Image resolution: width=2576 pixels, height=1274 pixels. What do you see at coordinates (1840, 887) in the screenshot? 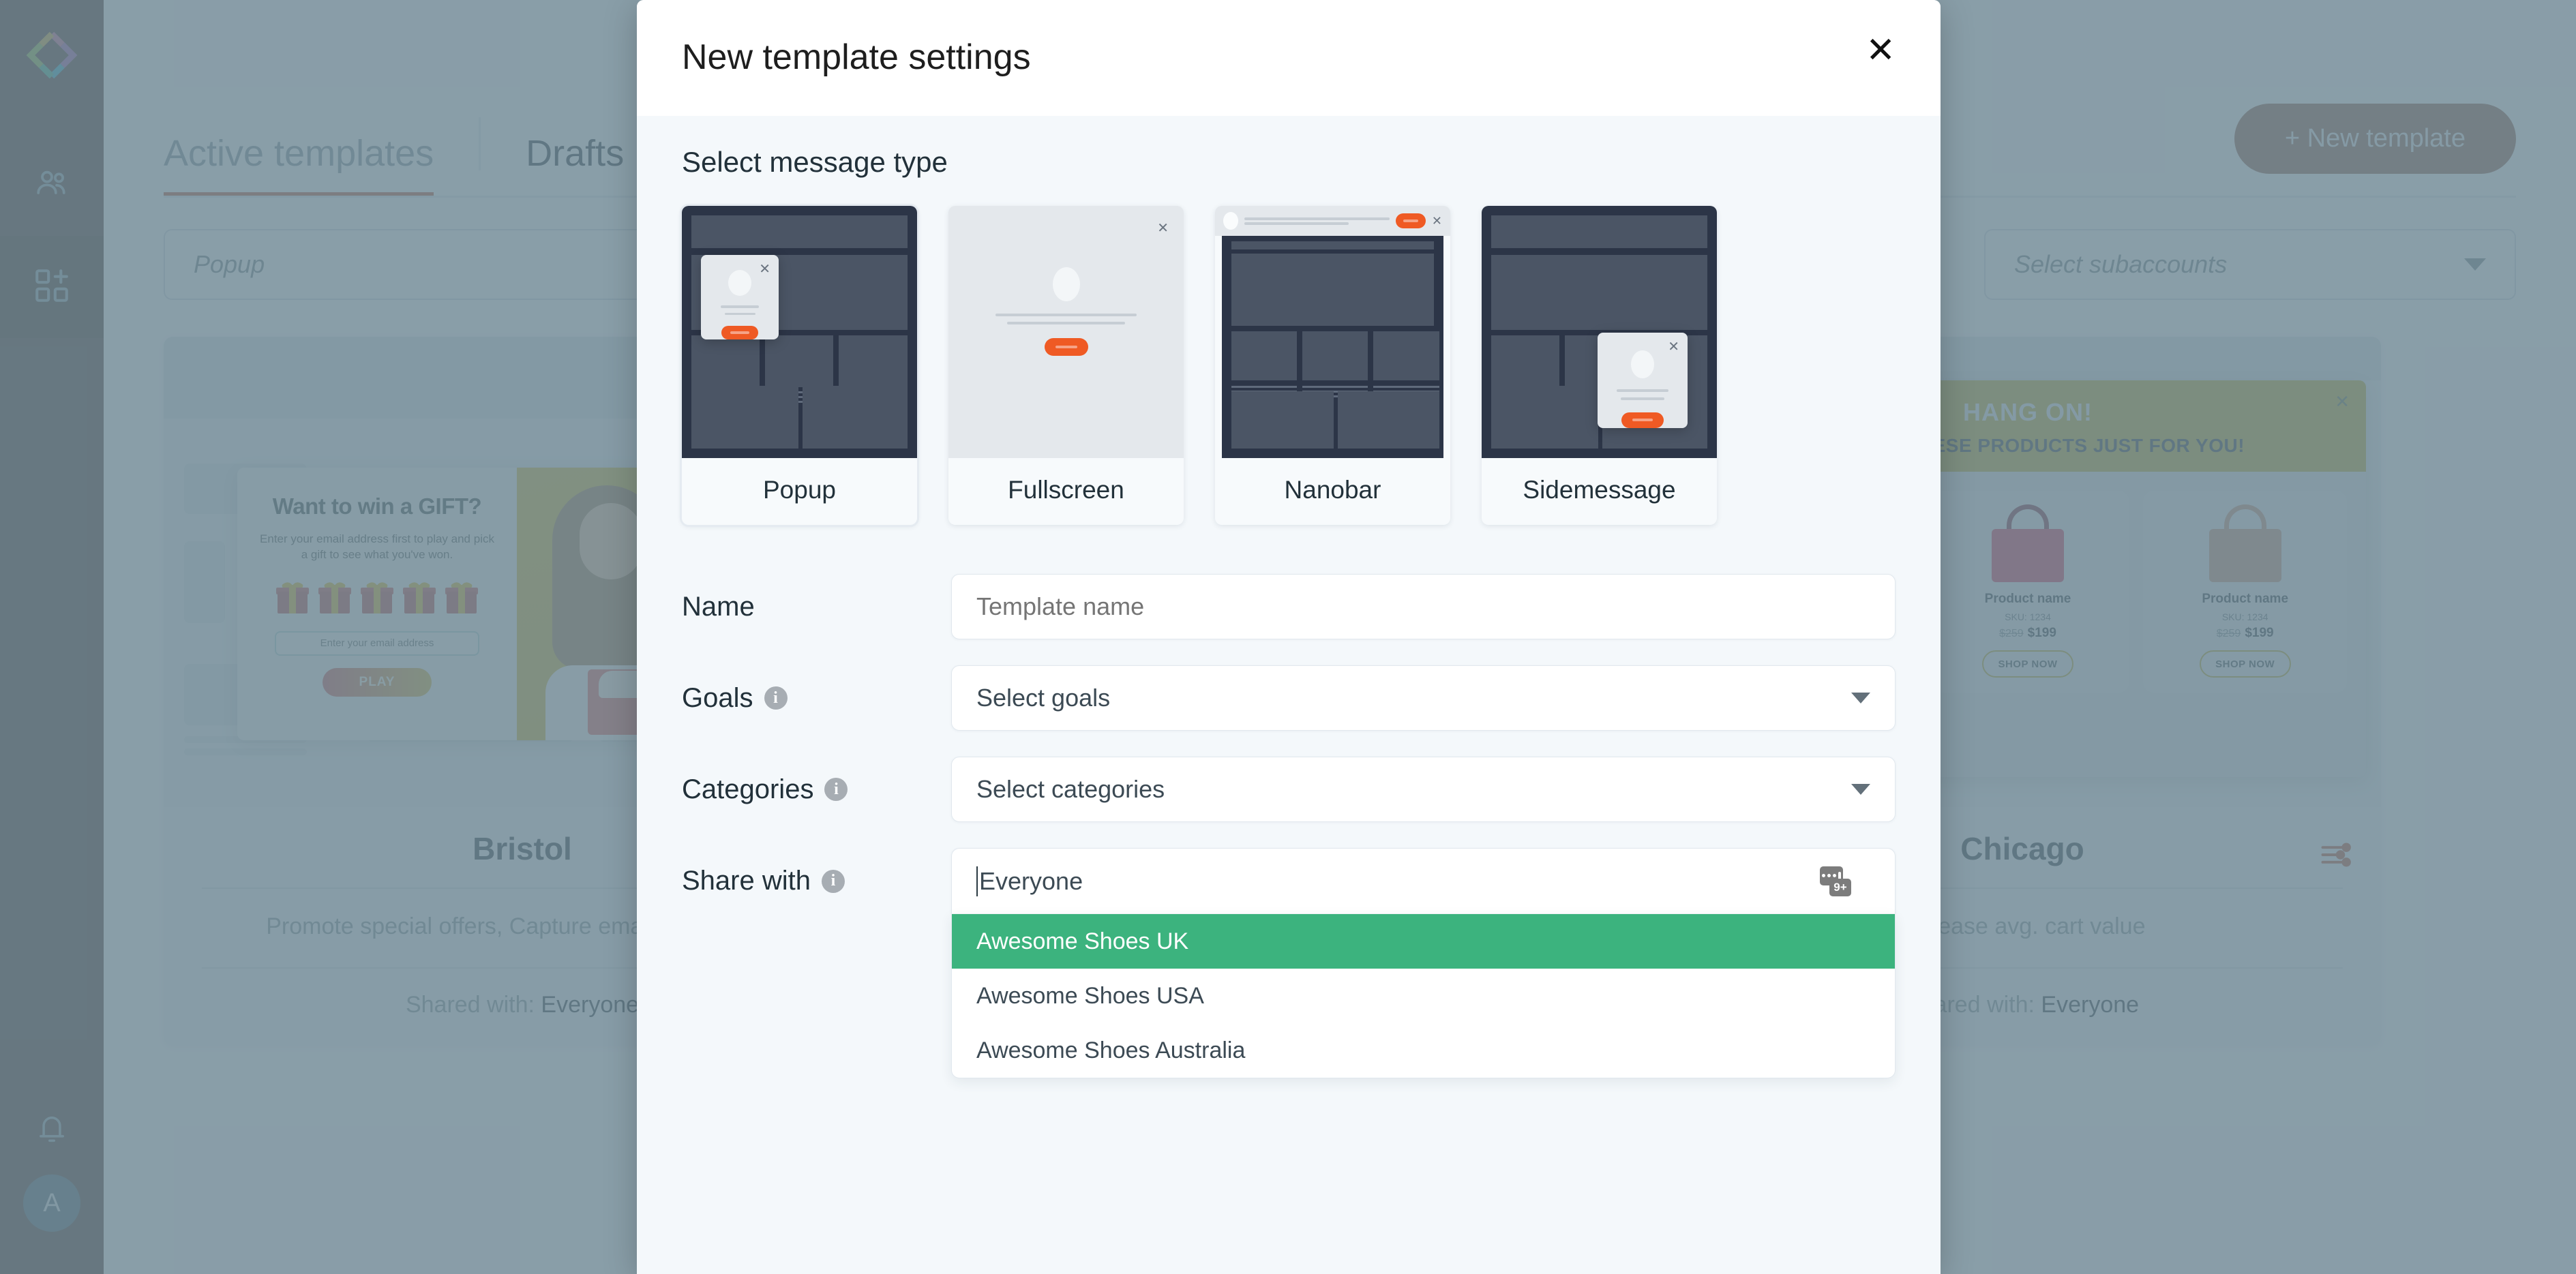
I see `count-badge-value: 9+` at bounding box center [1840, 887].